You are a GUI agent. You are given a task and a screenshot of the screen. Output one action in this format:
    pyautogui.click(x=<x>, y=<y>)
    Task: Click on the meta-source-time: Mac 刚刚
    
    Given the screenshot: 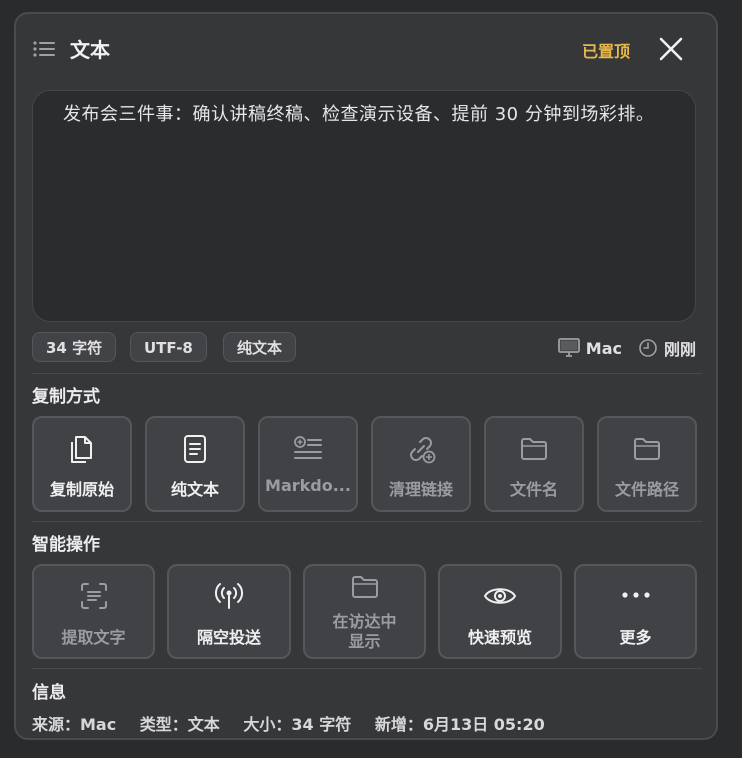 What is the action you would take?
    pyautogui.click(x=626, y=348)
    